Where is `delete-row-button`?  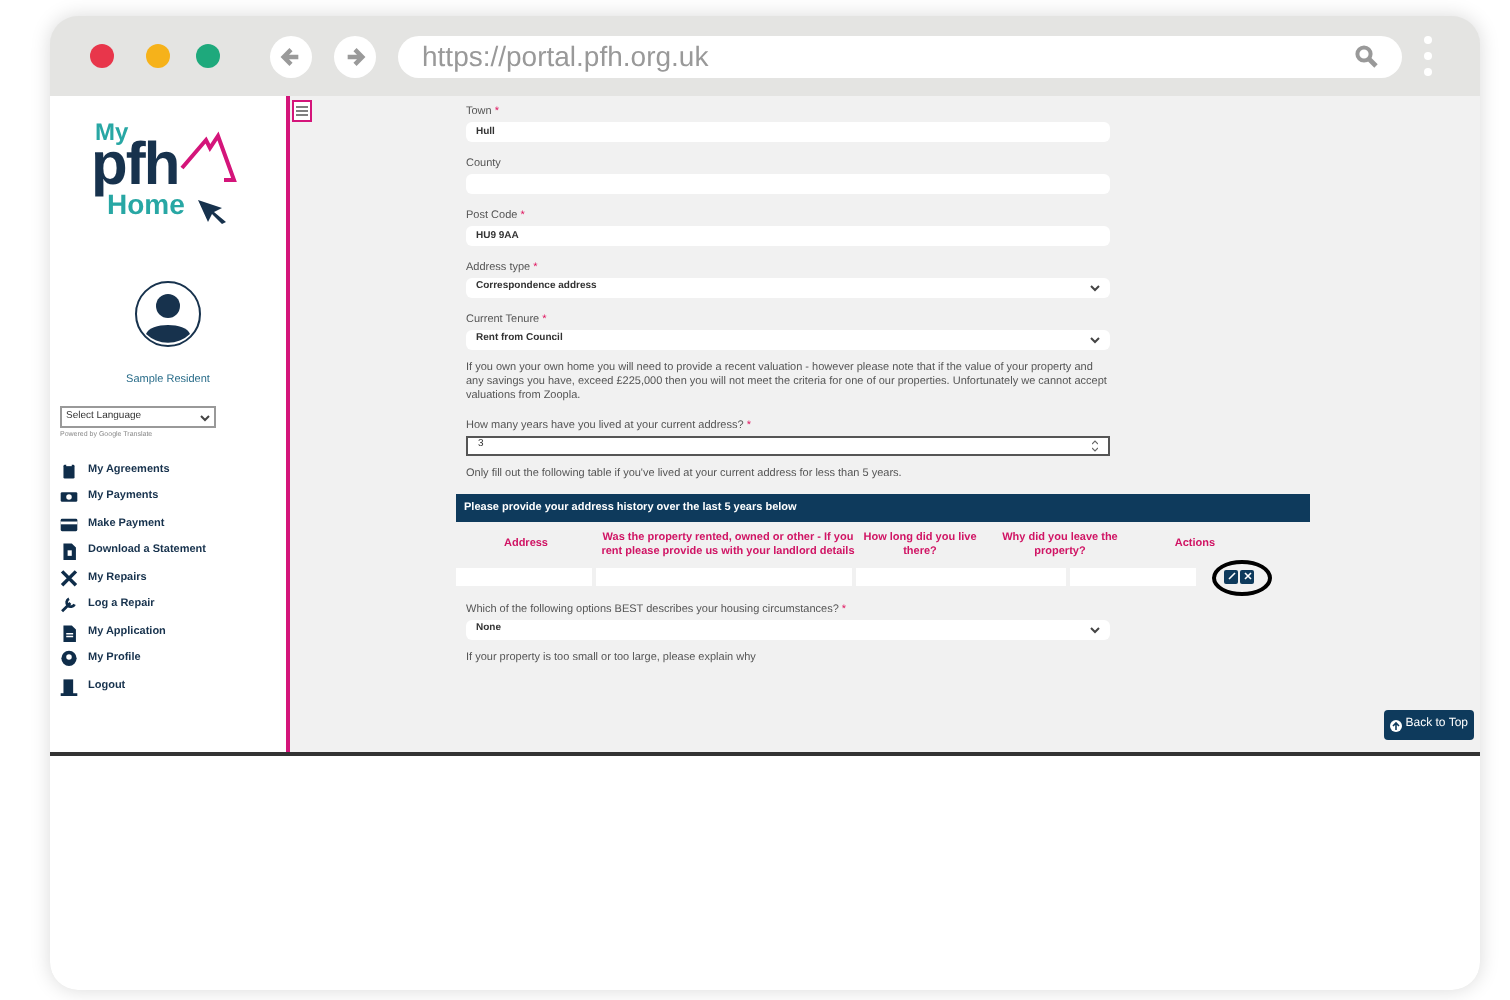 delete-row-button is located at coordinates (1247, 576).